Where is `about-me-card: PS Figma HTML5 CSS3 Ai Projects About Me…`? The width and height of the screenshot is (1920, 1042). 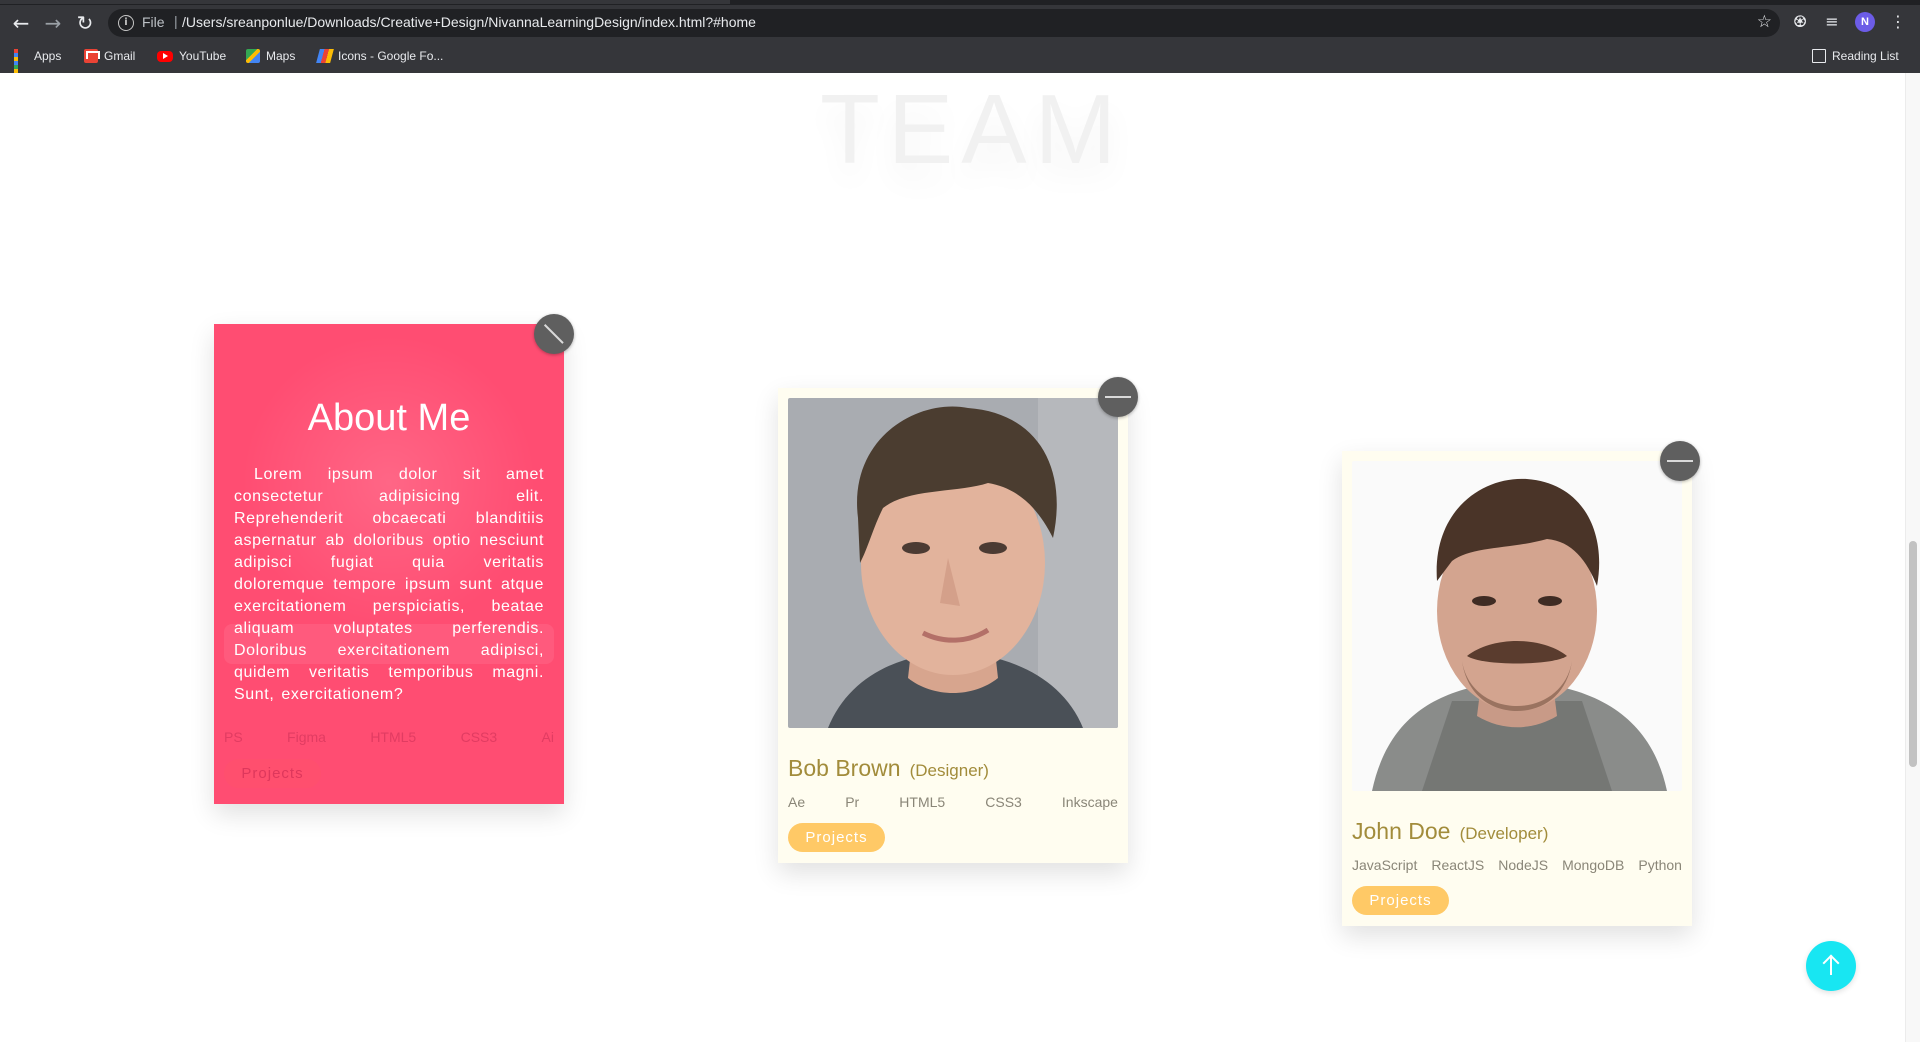
about-me-card: PS Figma HTML5 CSS3 Ai Projects About Me… is located at coordinates (389, 564).